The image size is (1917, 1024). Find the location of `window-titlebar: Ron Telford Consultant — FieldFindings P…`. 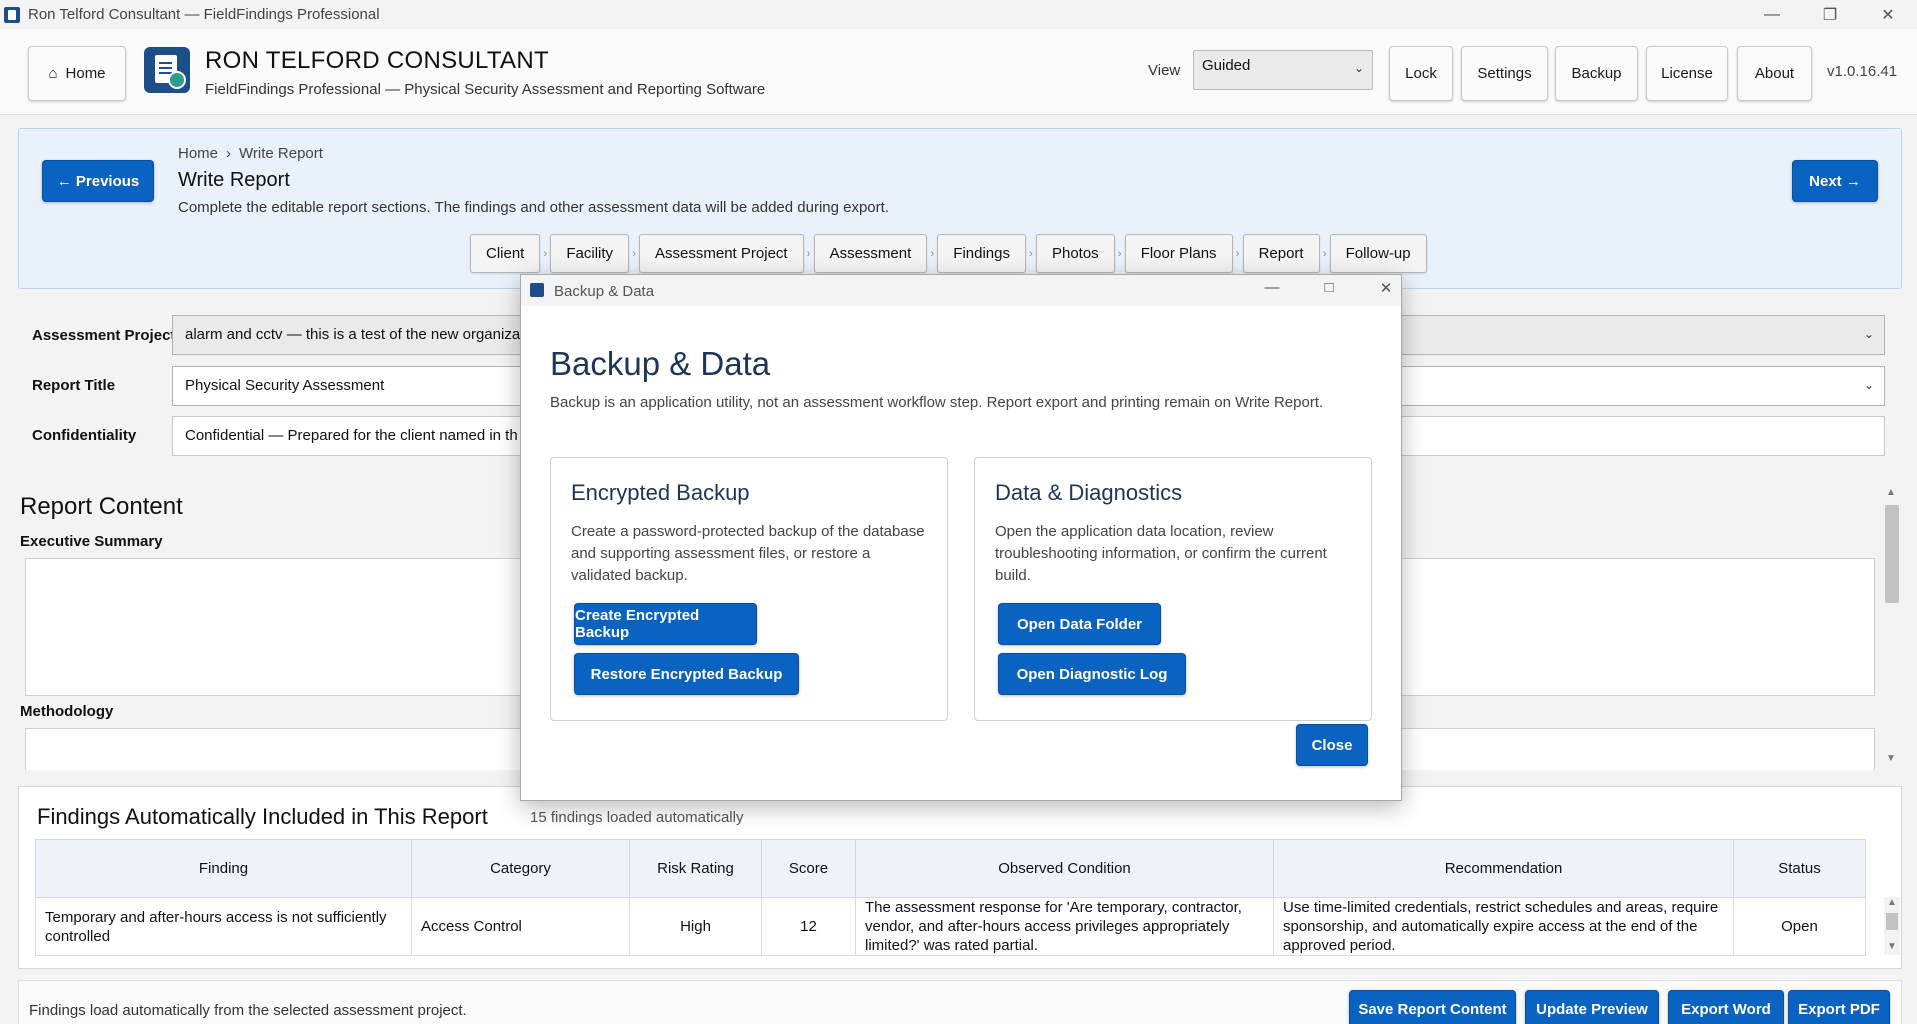

window-titlebar: Ron Telford Consultant — FieldFindings P… is located at coordinates (958, 14).